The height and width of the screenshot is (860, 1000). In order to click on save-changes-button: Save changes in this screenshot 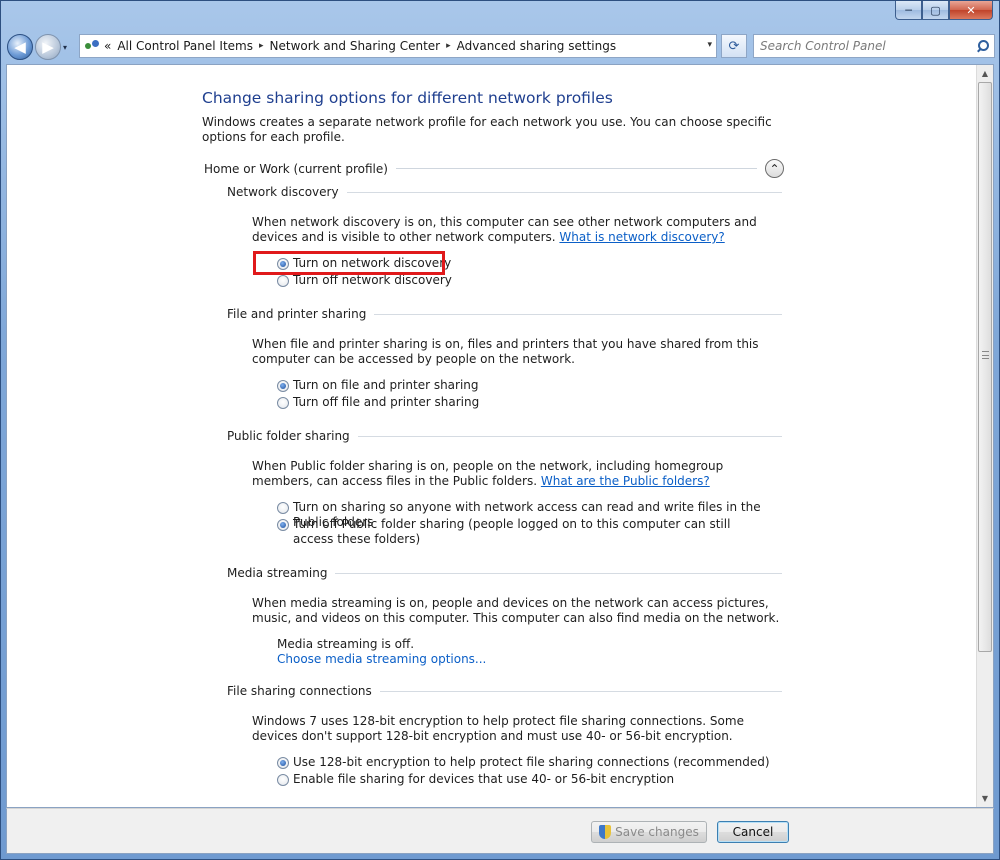, I will do `click(649, 832)`.